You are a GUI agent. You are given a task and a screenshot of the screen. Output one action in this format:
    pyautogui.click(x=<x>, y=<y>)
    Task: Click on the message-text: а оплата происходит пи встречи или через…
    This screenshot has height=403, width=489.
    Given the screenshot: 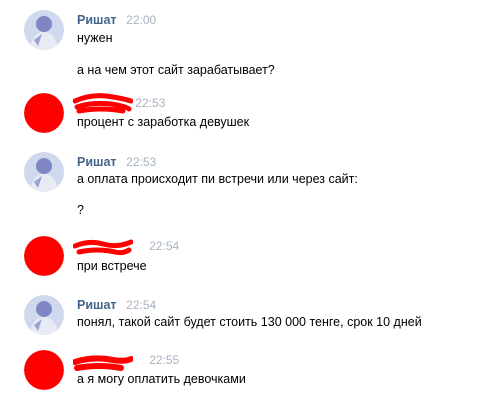 What is the action you would take?
    pyautogui.click(x=217, y=179)
    